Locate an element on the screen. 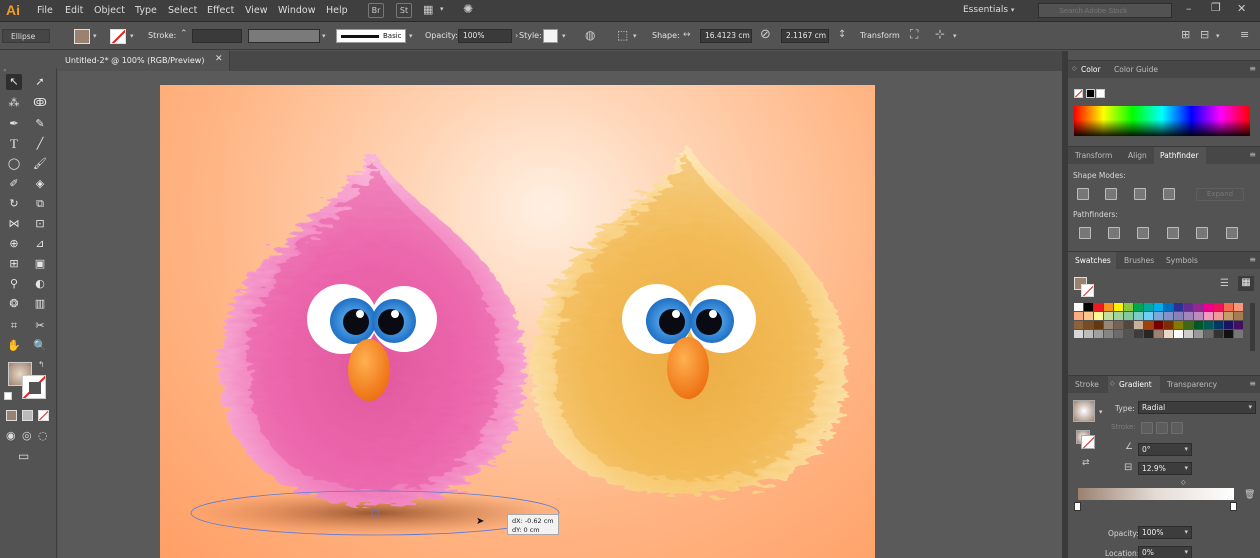  document-tab: Untitled-2* @ 100% (RGB/Preview) is located at coordinates (144, 61).